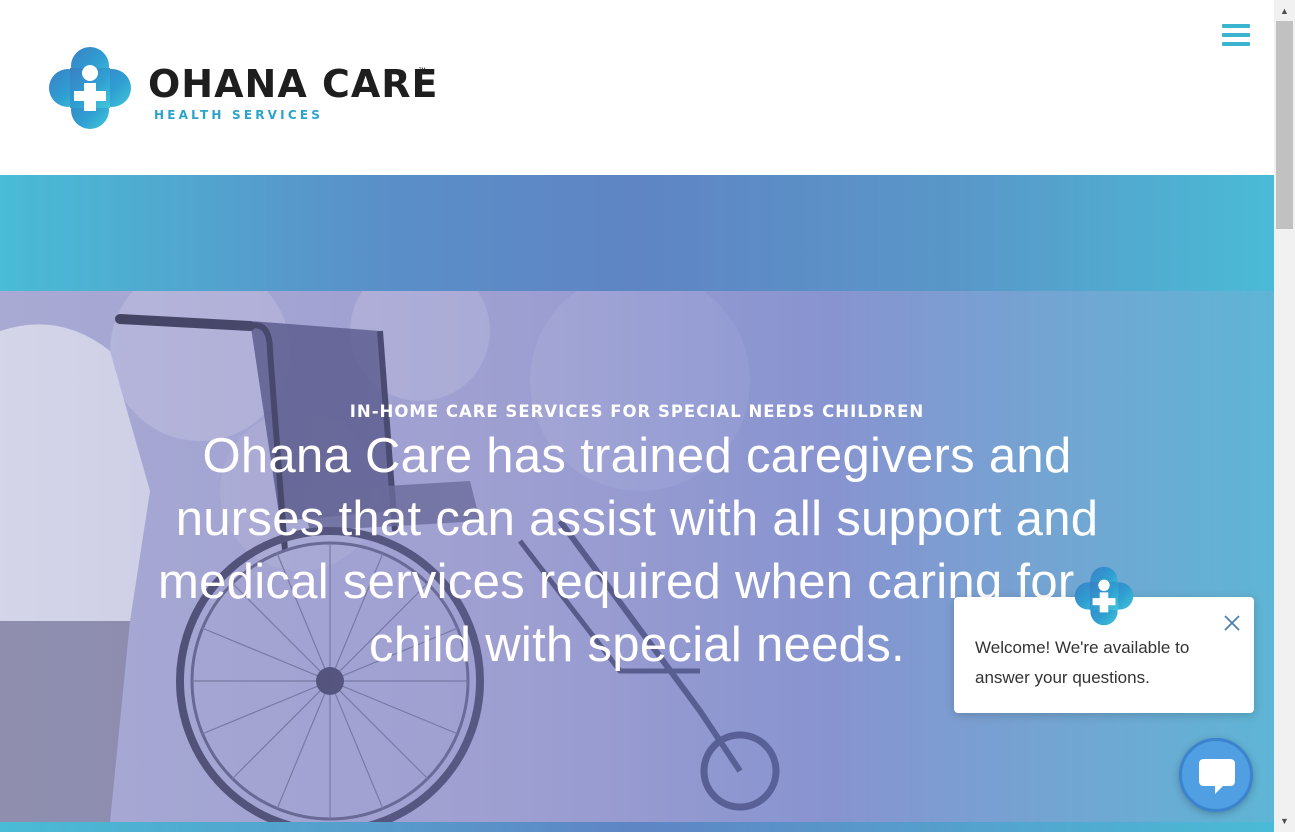  I want to click on scrollbar-thumb, so click(1284, 125).